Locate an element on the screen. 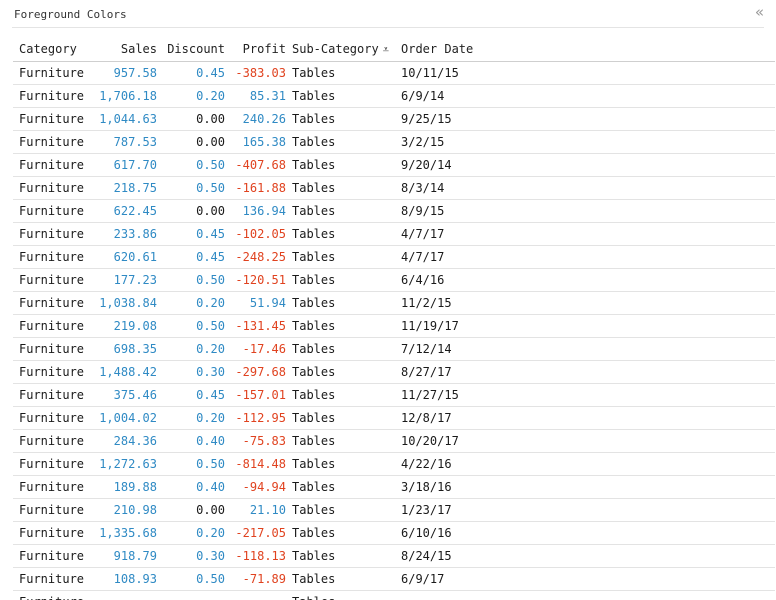 This screenshot has height=600, width=776. table-row: Furniture 957.58 0.45 -383.03 Tables 10/11/15 is located at coordinates (394, 73).